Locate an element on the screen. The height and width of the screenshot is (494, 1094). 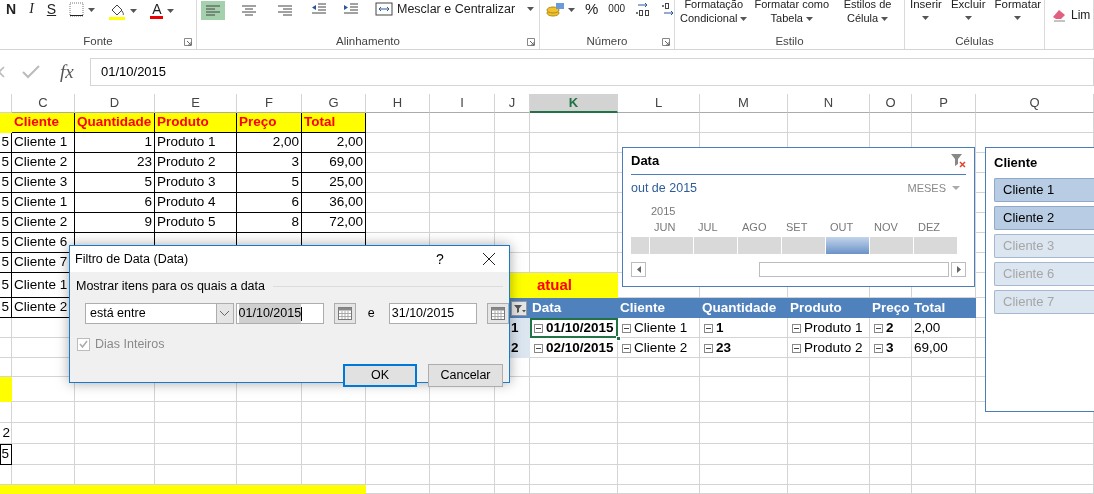
cells-menu-button: Excluir is located at coordinates (968, 10).